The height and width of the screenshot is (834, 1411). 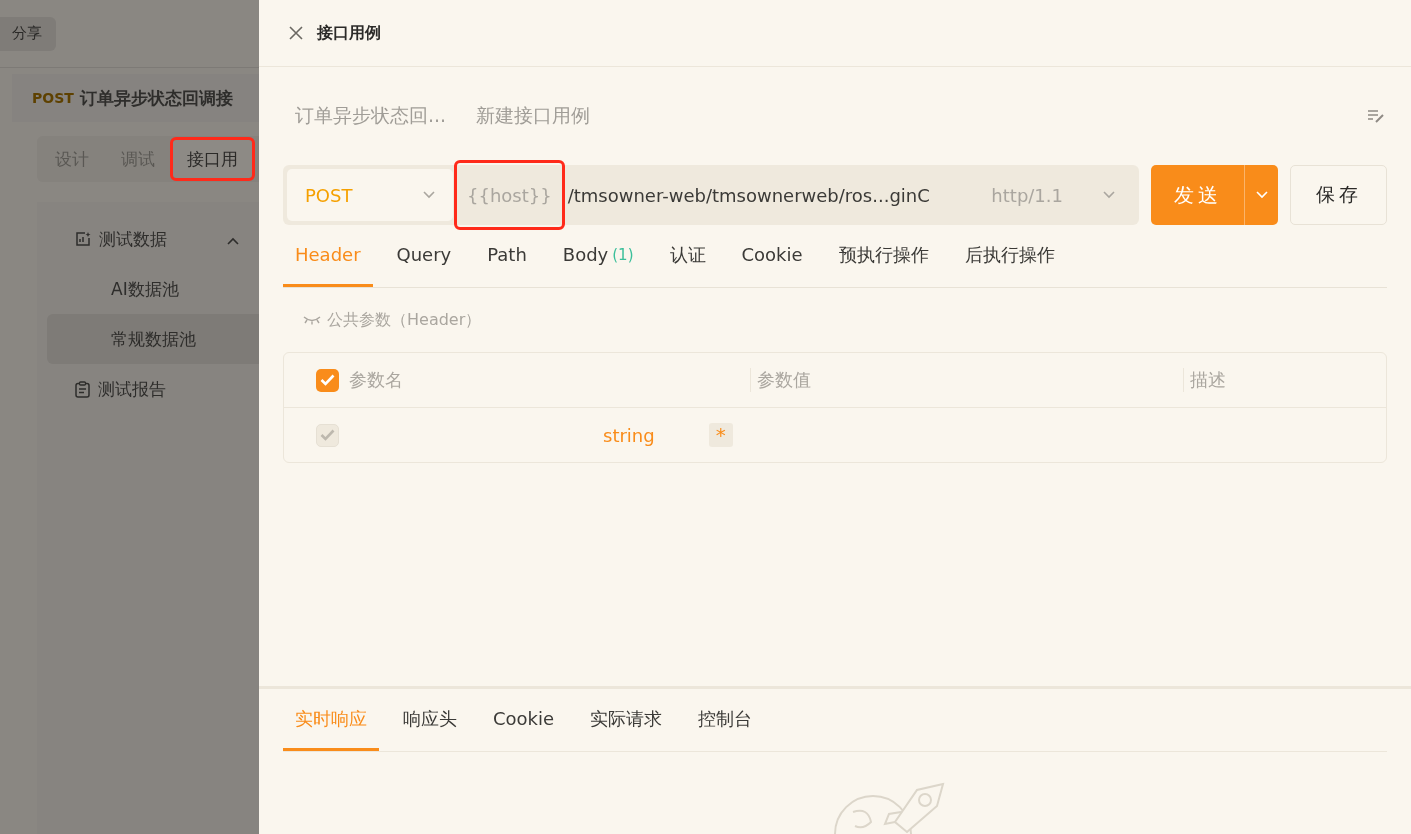 I want to click on tab: 认证, so click(x=687, y=256).